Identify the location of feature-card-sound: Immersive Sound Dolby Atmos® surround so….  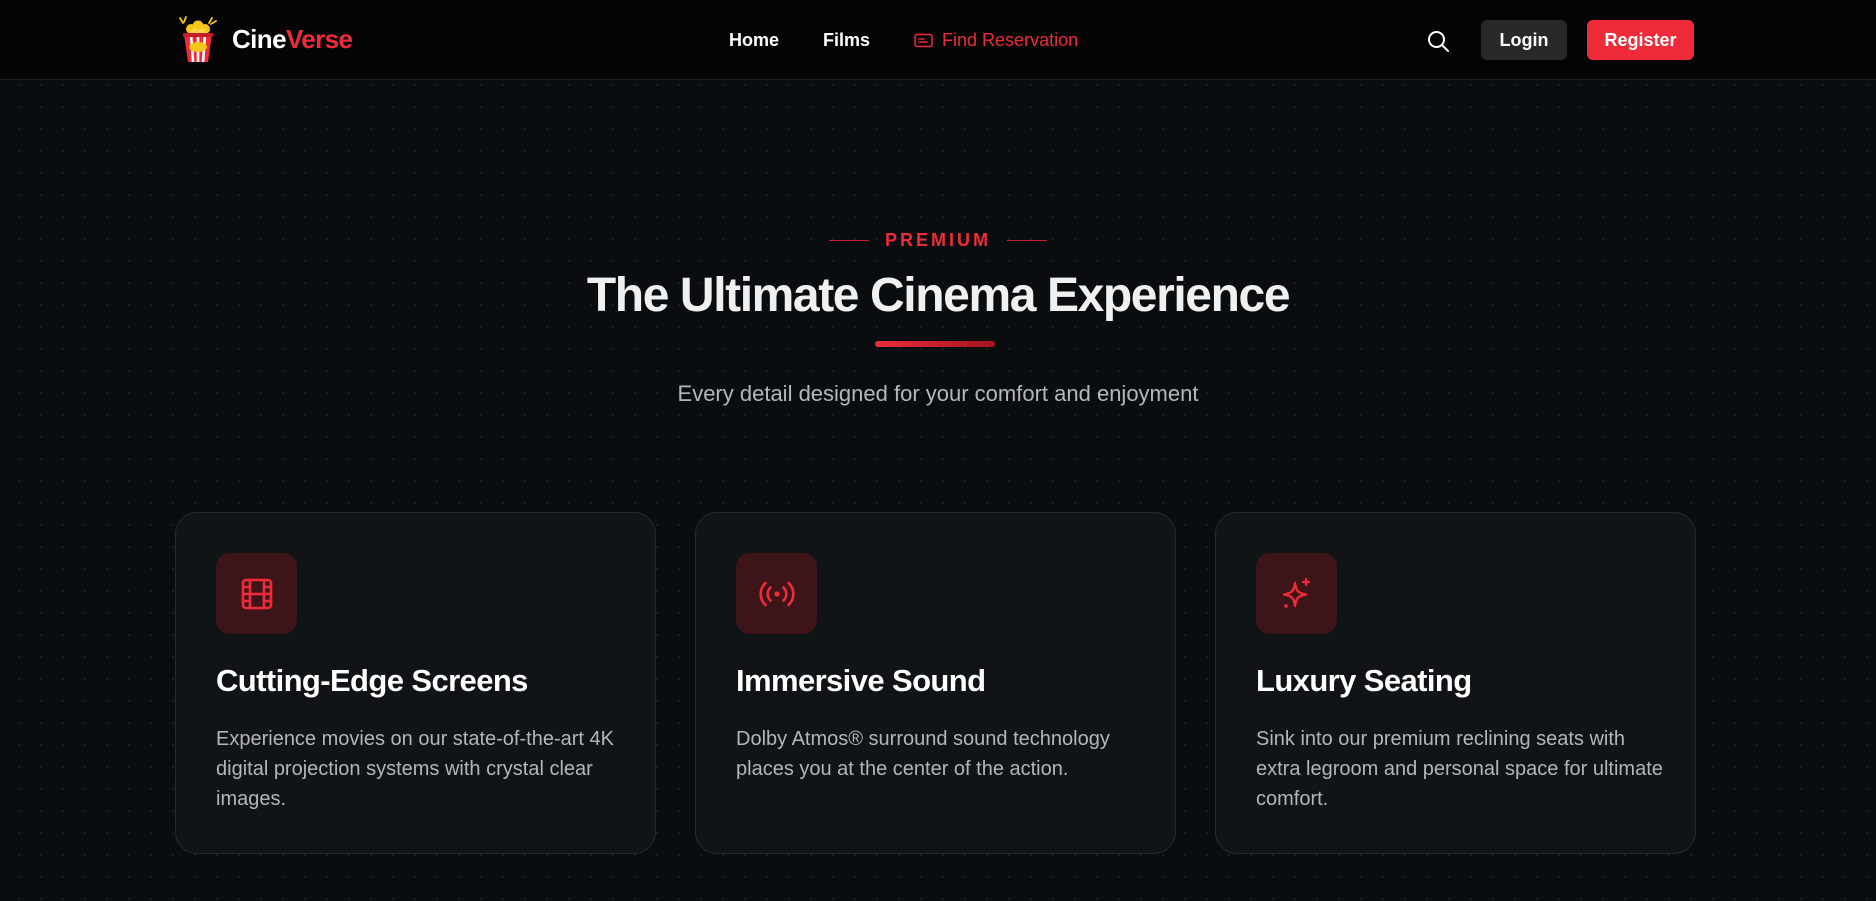
(935, 683).